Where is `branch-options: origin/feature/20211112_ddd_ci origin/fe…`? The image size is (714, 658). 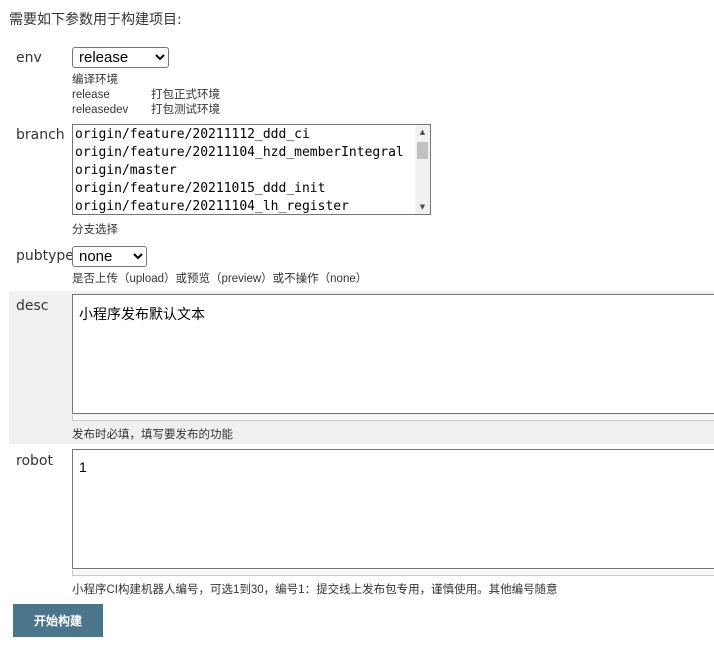 branch-options: origin/feature/20211112_ddd_ci origin/fe… is located at coordinates (239, 170).